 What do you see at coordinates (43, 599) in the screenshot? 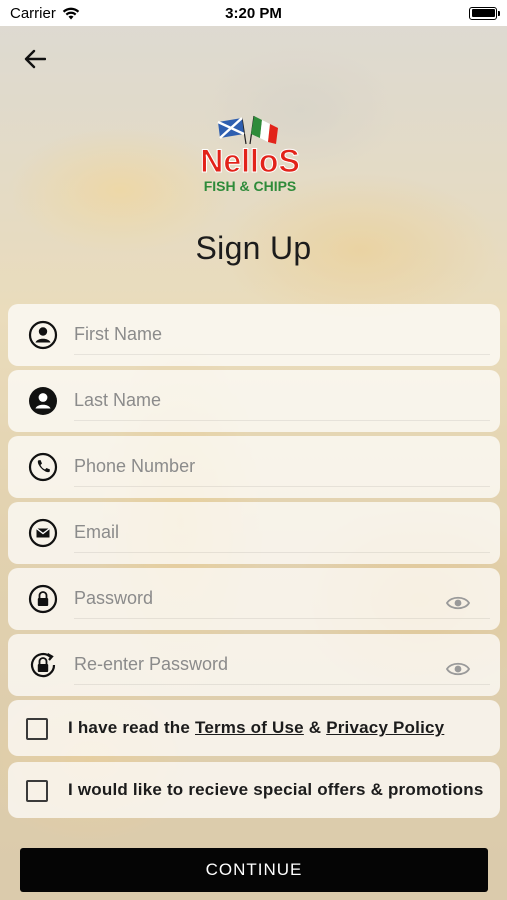
I see `lock-icon` at bounding box center [43, 599].